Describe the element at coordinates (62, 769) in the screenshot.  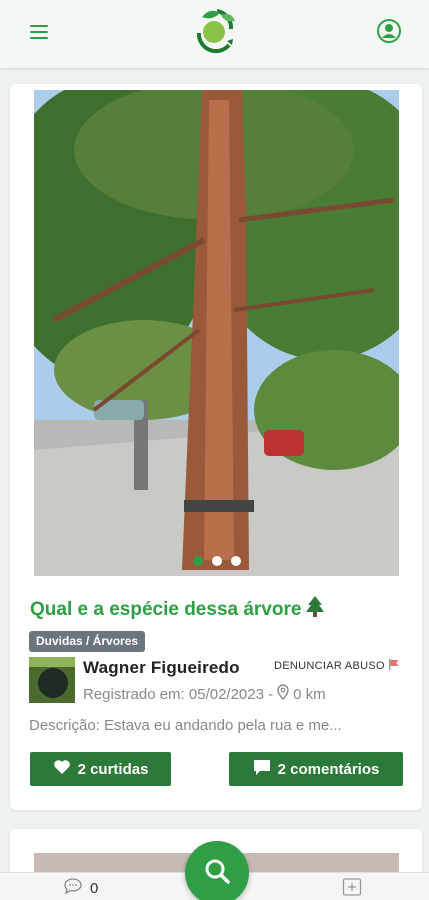
I see `heart-icon` at that location.